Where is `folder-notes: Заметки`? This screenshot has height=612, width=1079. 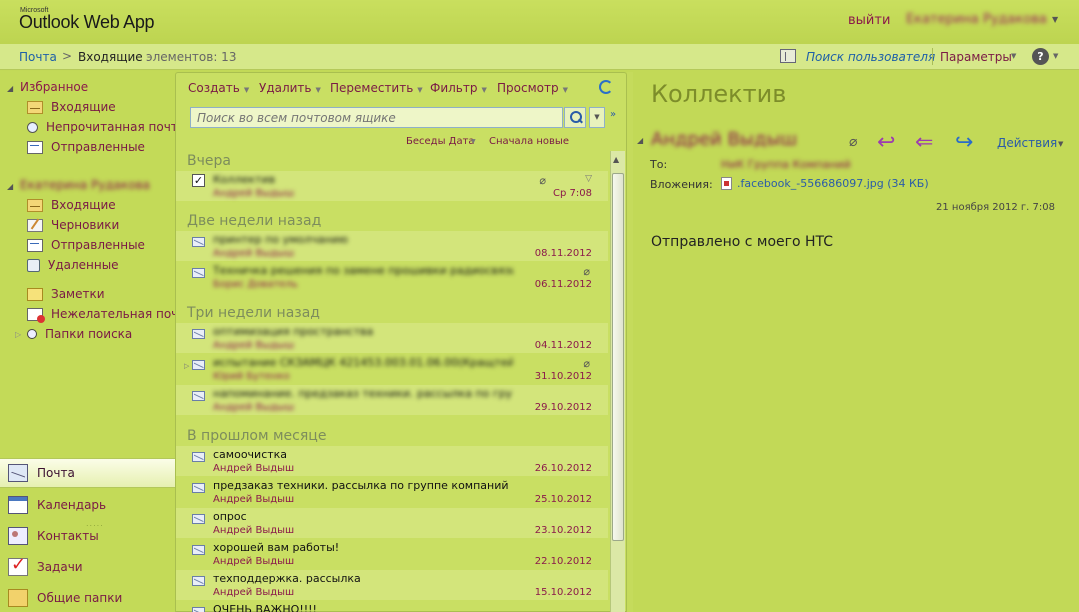
folder-notes: Заметки is located at coordinates (66, 294).